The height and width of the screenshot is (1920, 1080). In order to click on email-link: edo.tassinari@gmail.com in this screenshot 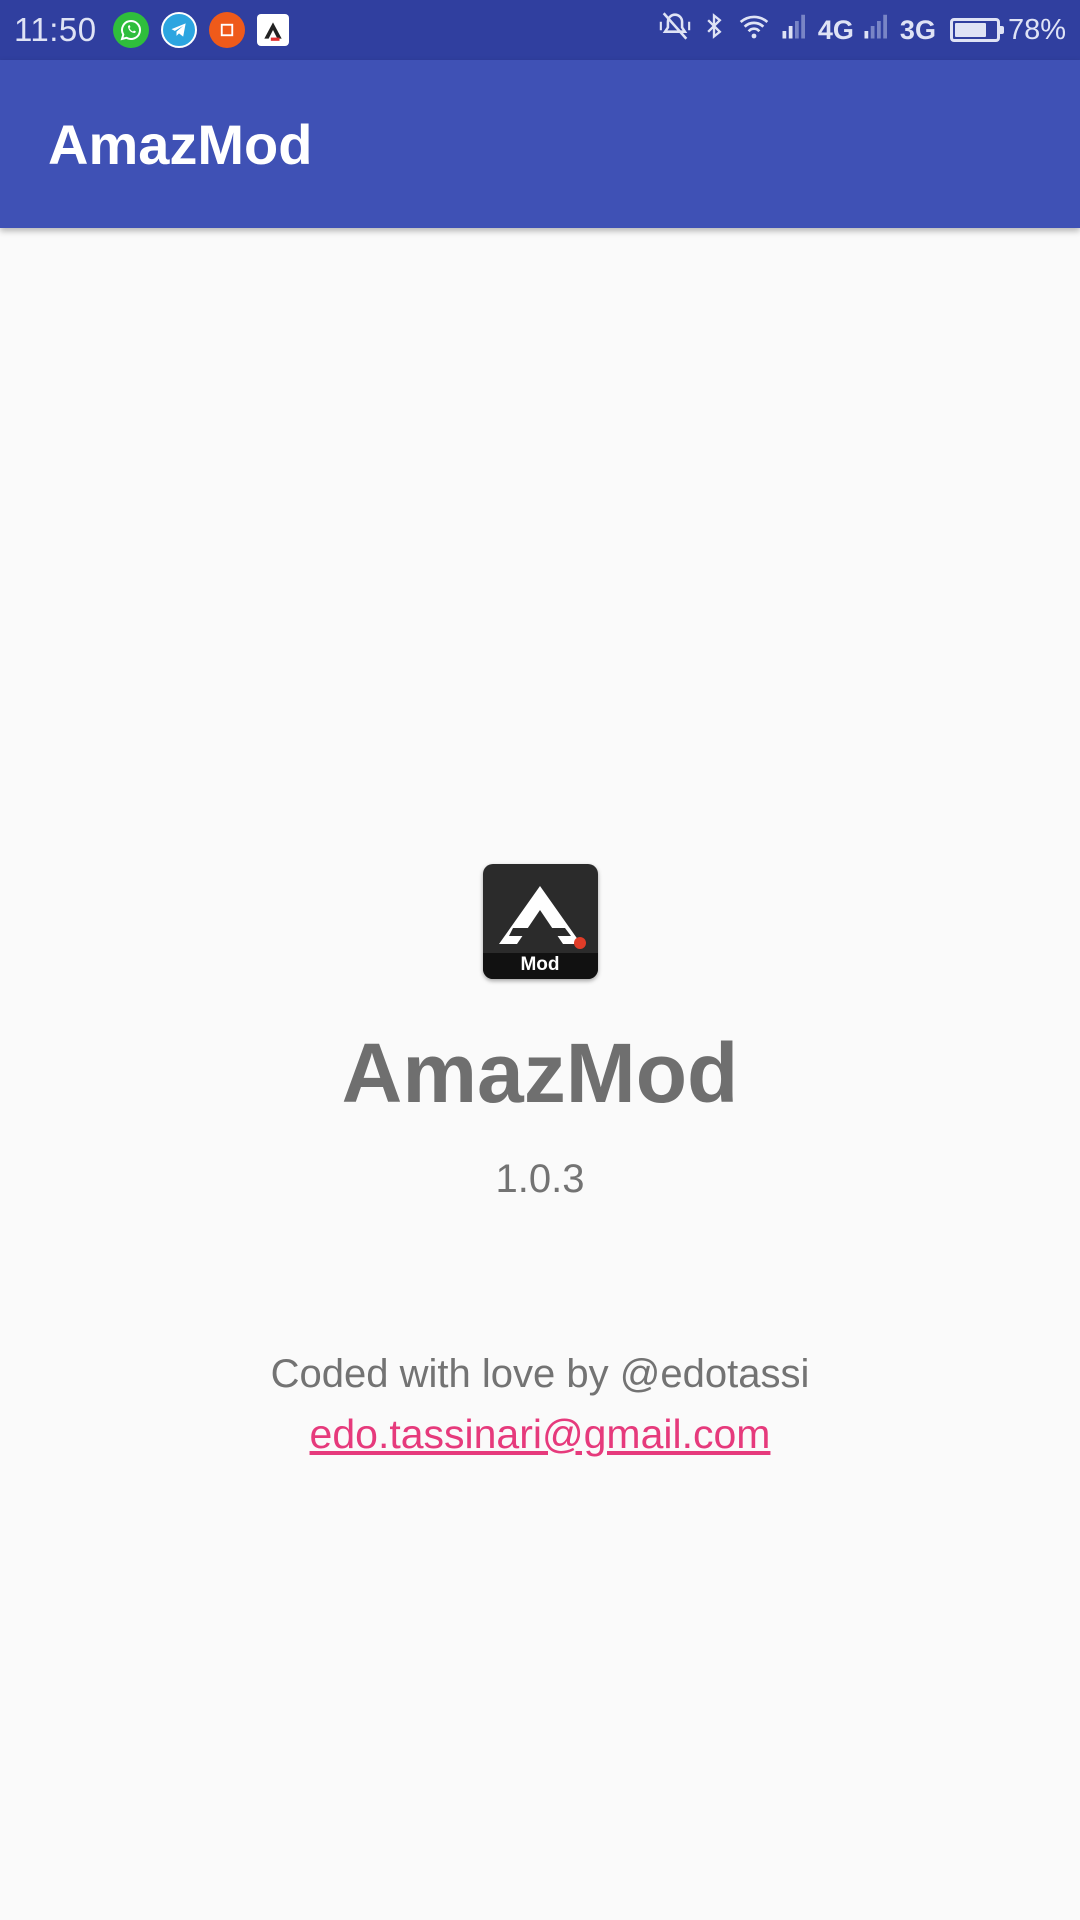, I will do `click(540, 1434)`.